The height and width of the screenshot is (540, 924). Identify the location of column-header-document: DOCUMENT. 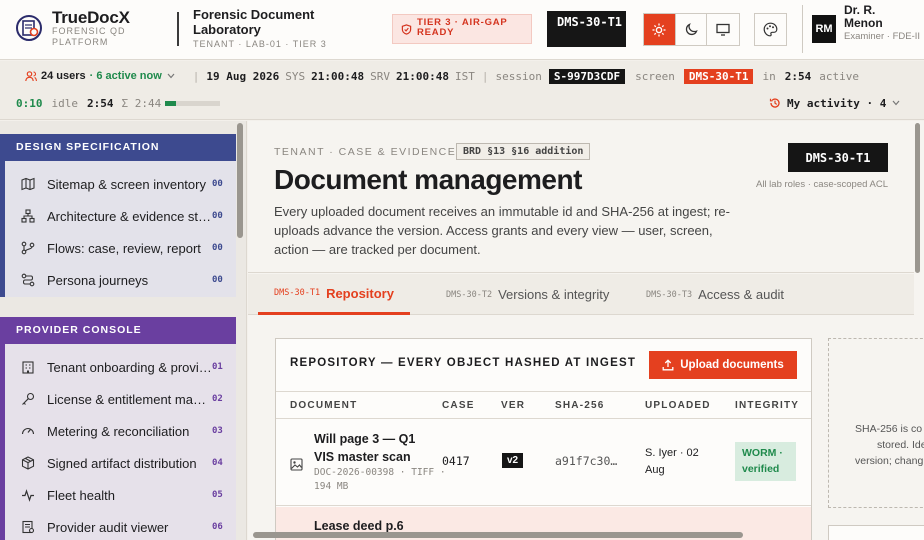
(323, 405).